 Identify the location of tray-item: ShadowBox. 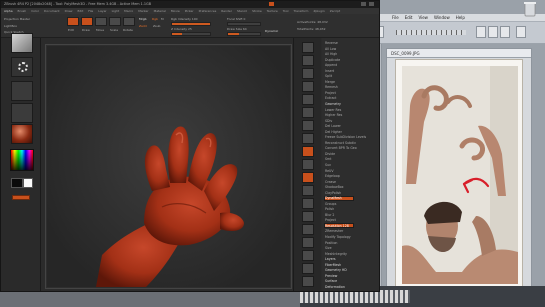
(334, 187).